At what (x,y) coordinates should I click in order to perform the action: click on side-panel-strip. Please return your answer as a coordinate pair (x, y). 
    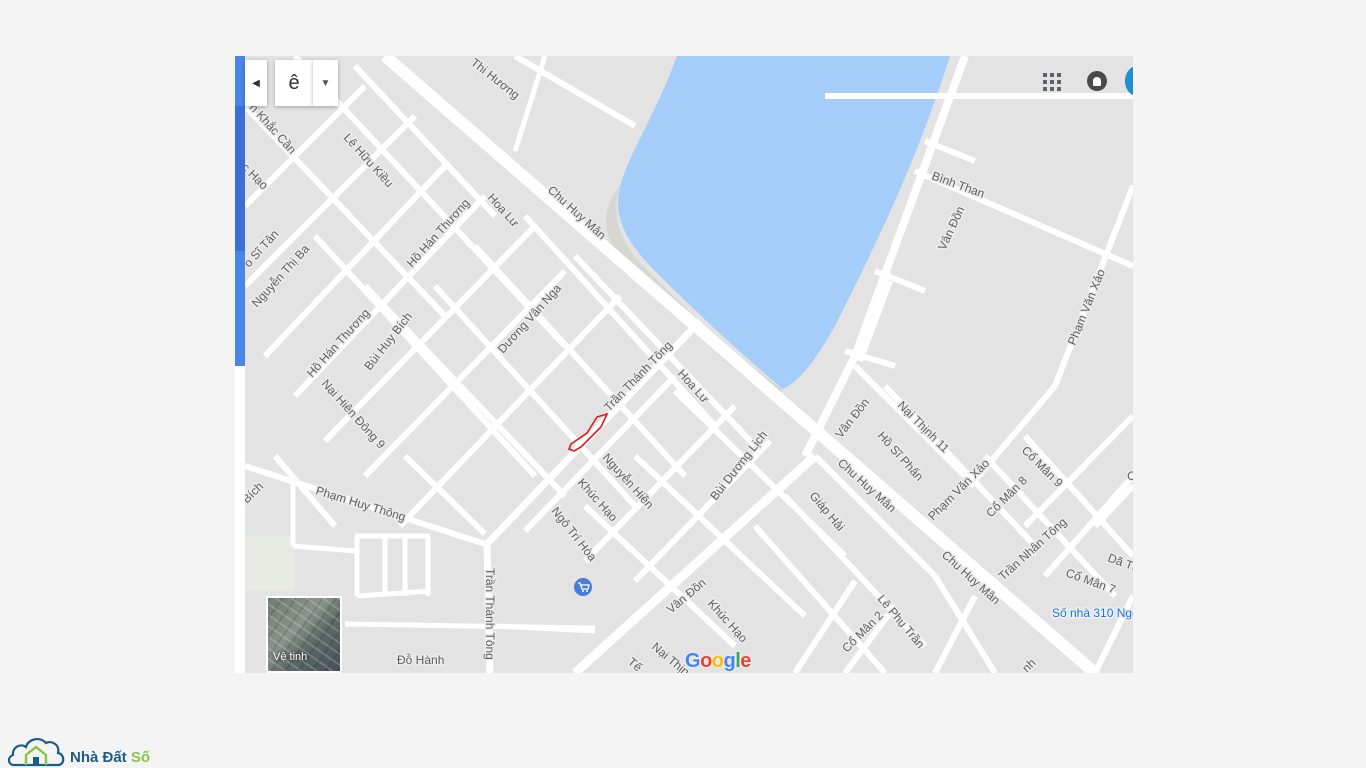
    Looking at the image, I should click on (240, 364).